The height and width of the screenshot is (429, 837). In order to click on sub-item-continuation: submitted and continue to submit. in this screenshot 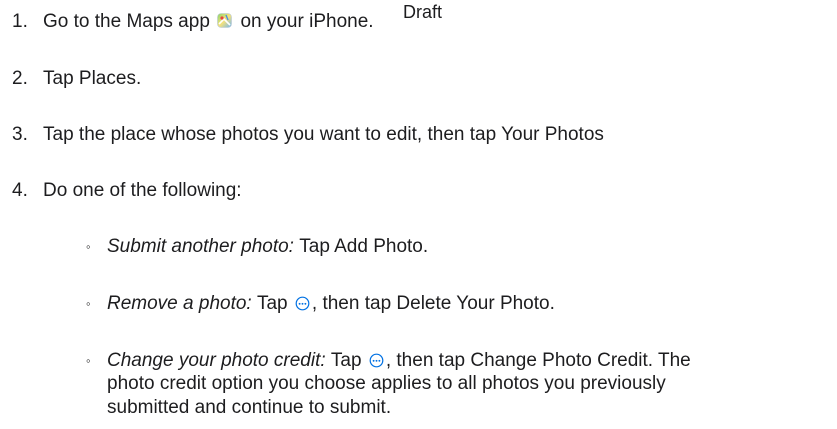, I will do `click(249, 407)`.